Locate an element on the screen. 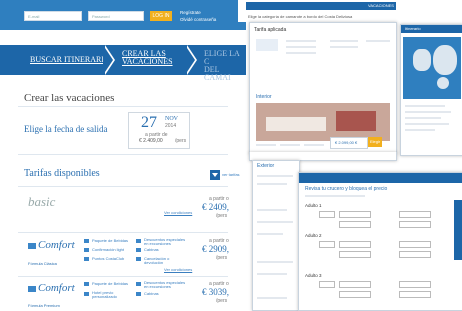 The height and width of the screenshot is (311, 462). fare-price: € 2909, is located at coordinates (215, 249).